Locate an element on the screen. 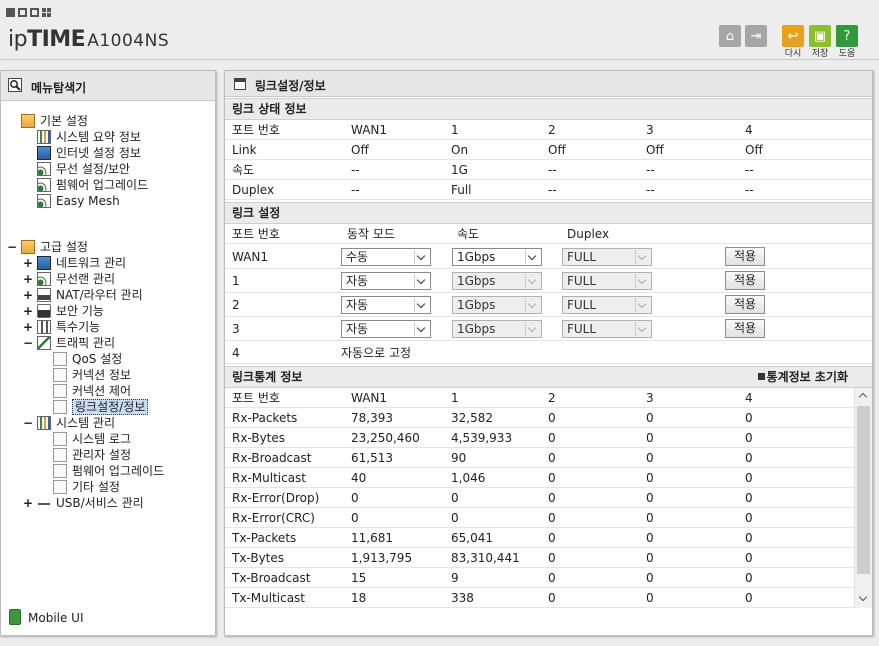  mobile-phone-icon is located at coordinates (15, 617).